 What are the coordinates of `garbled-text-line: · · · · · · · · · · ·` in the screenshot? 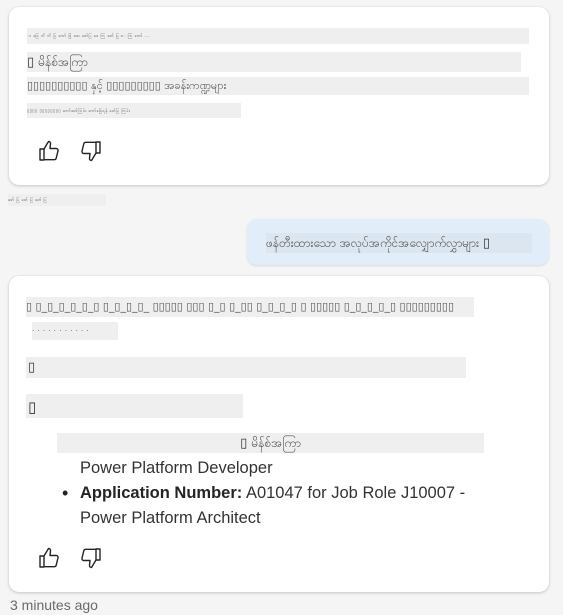 It's located at (75, 331).